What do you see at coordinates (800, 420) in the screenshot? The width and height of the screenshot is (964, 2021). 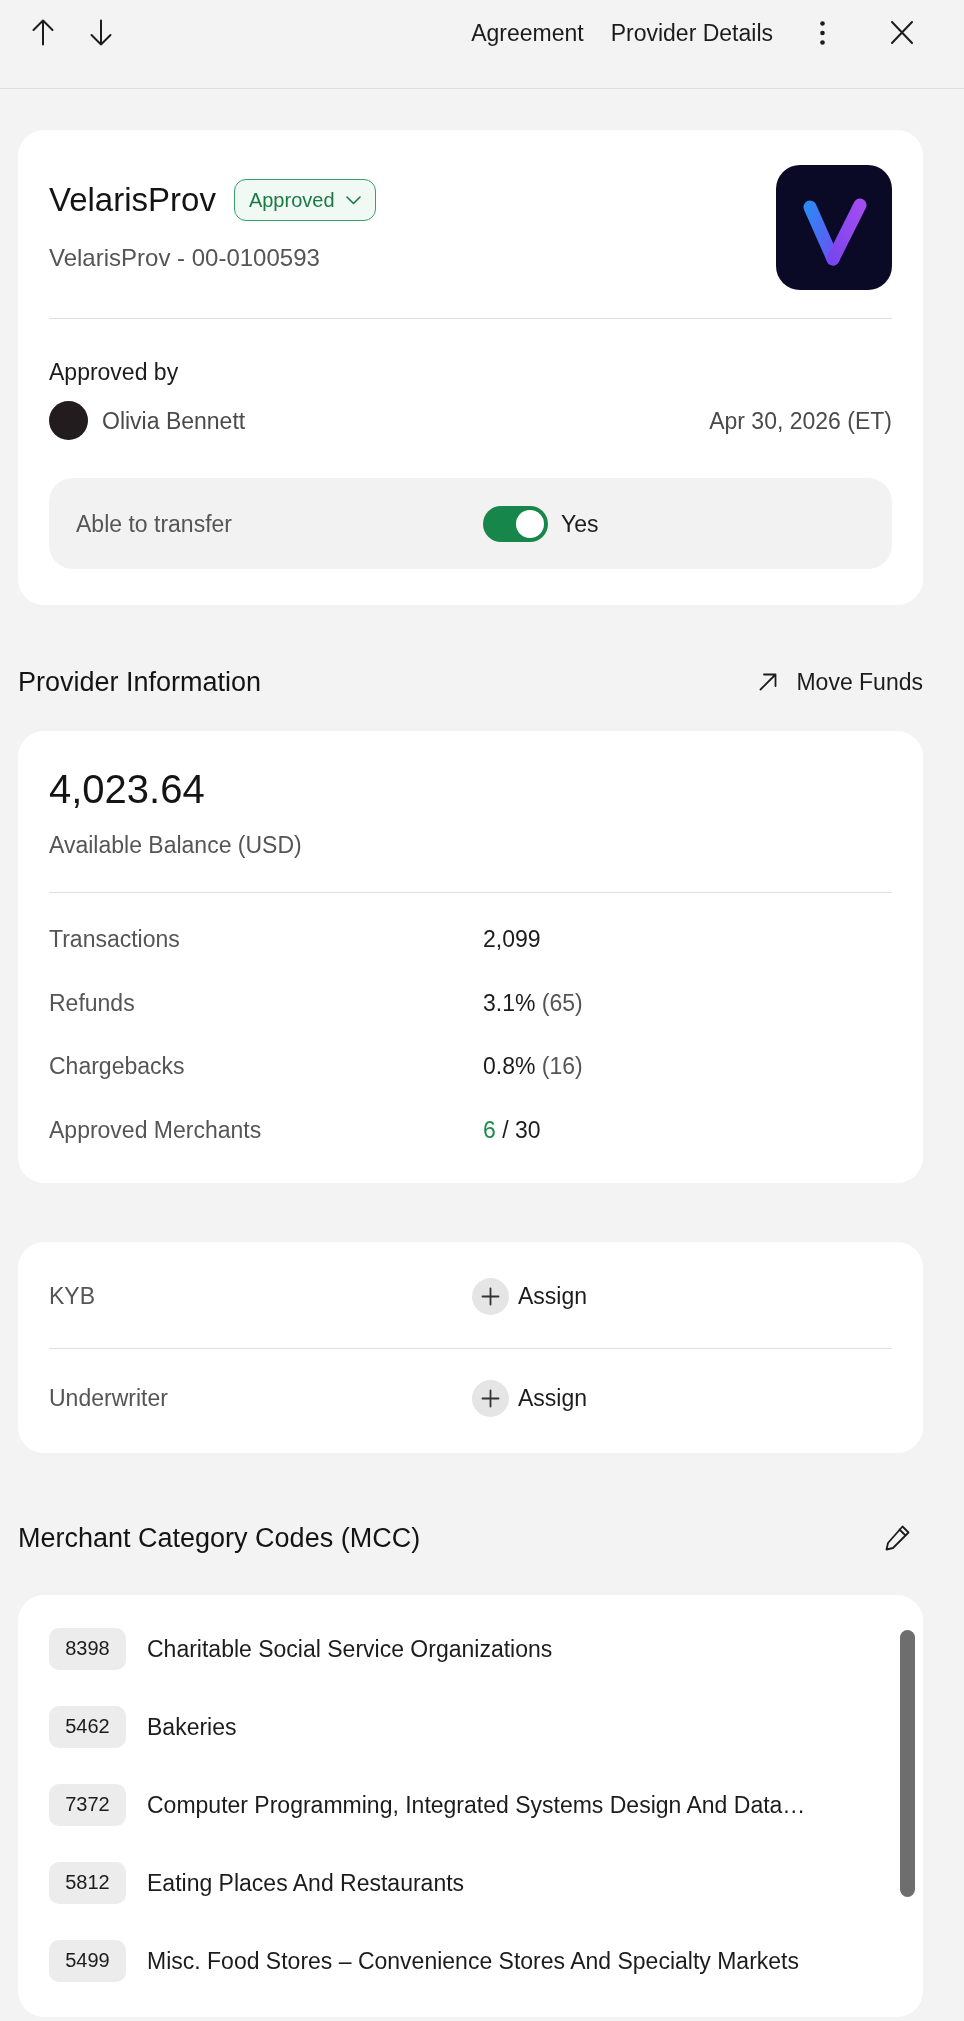 I see `approval-date: Apr 30, 2026 (ET)` at bounding box center [800, 420].